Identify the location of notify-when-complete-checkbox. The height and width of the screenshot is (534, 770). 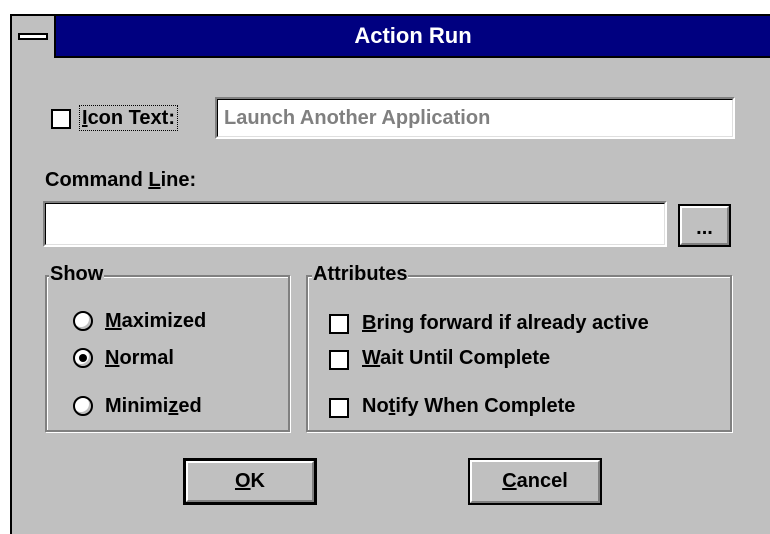
(339, 408).